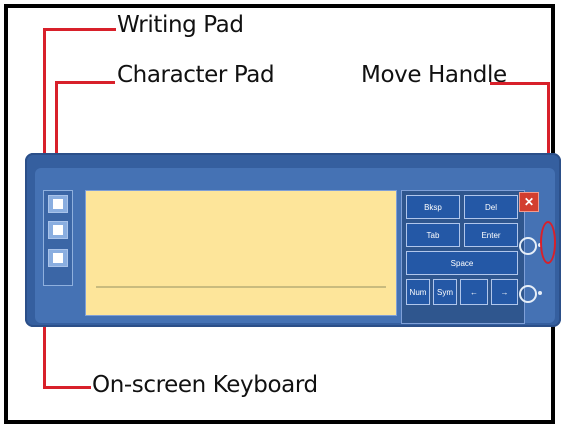  Describe the element at coordinates (548, 242) in the screenshot. I see `move-handle-highlight` at that location.